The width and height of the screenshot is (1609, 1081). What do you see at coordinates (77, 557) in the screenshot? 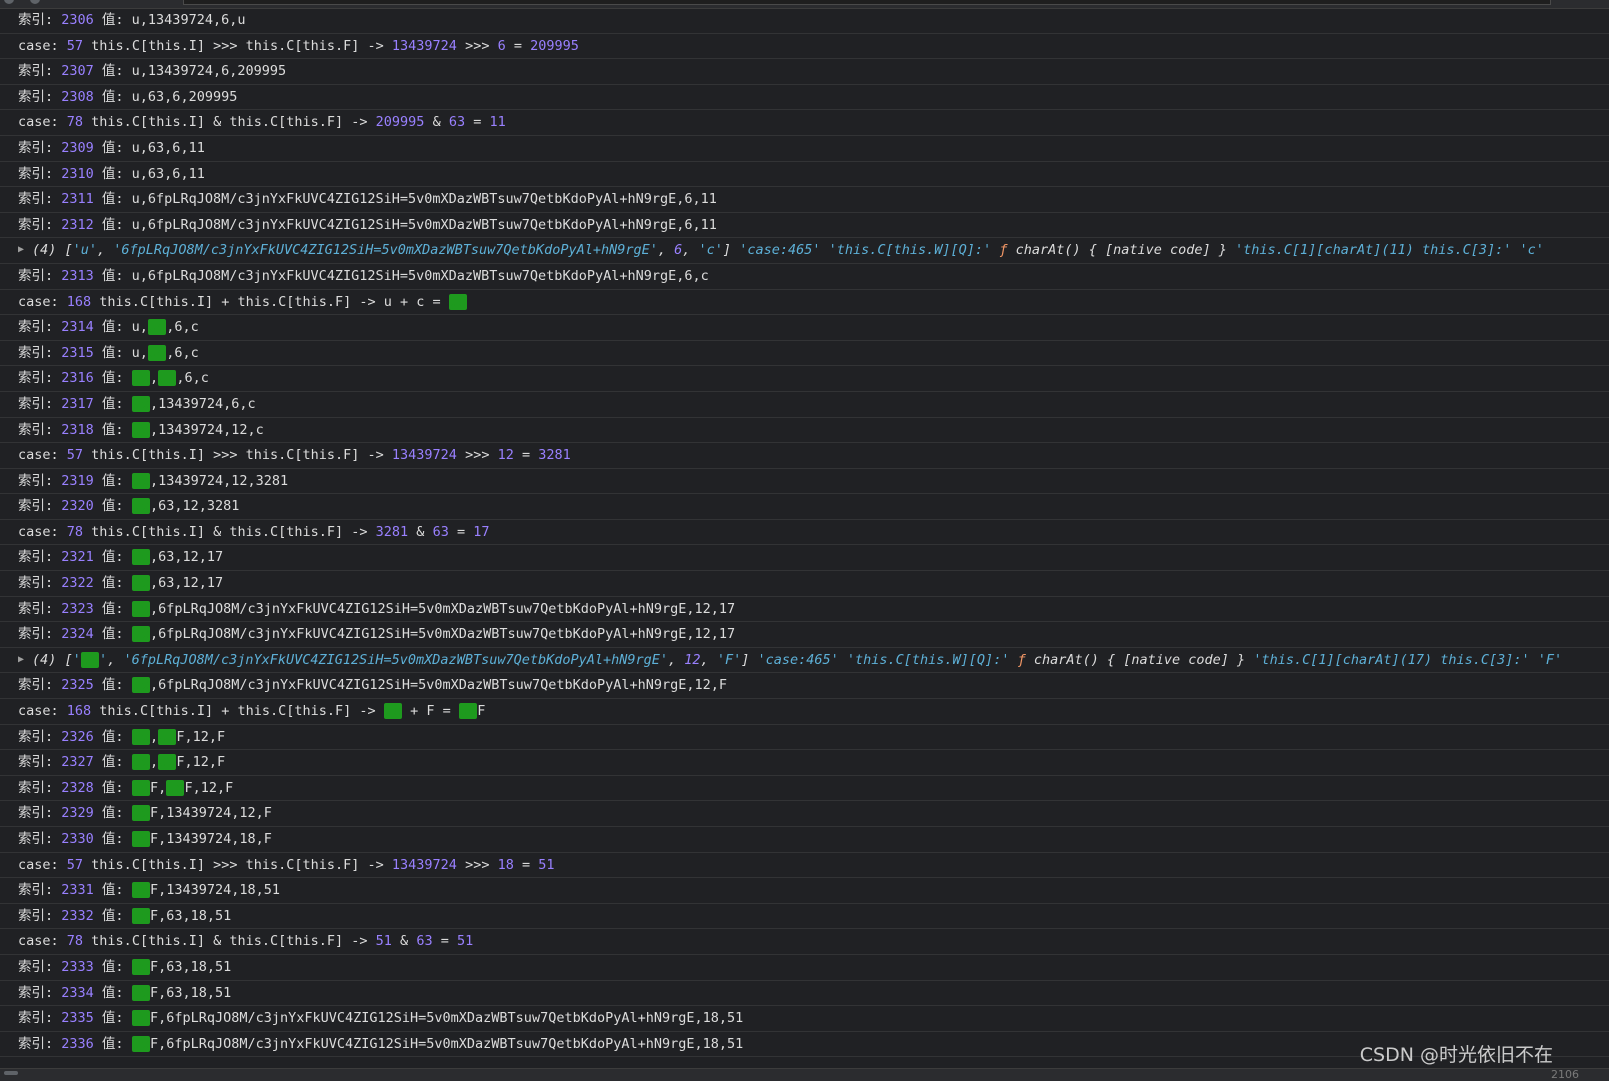
I see `index-number: 2321` at bounding box center [77, 557].